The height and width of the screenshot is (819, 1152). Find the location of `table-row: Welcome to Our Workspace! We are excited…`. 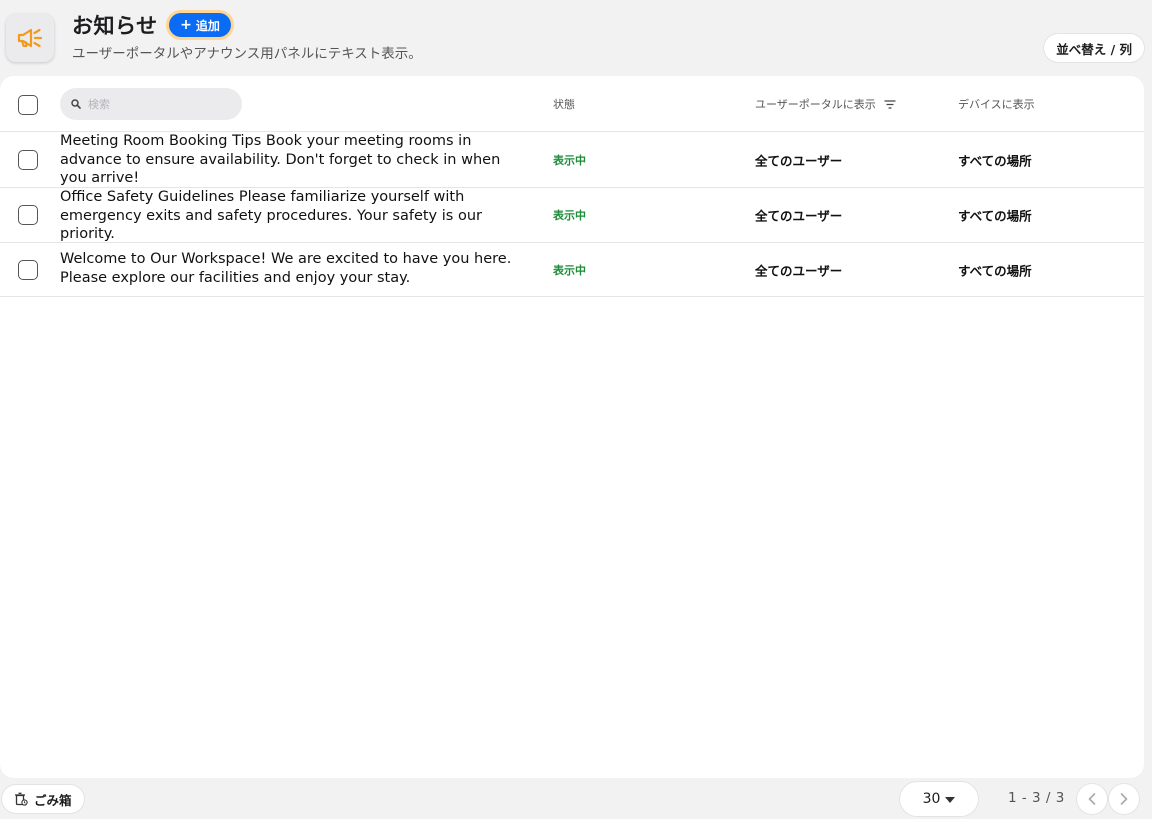

table-row: Welcome to Our Workspace! We are excited… is located at coordinates (572, 270).